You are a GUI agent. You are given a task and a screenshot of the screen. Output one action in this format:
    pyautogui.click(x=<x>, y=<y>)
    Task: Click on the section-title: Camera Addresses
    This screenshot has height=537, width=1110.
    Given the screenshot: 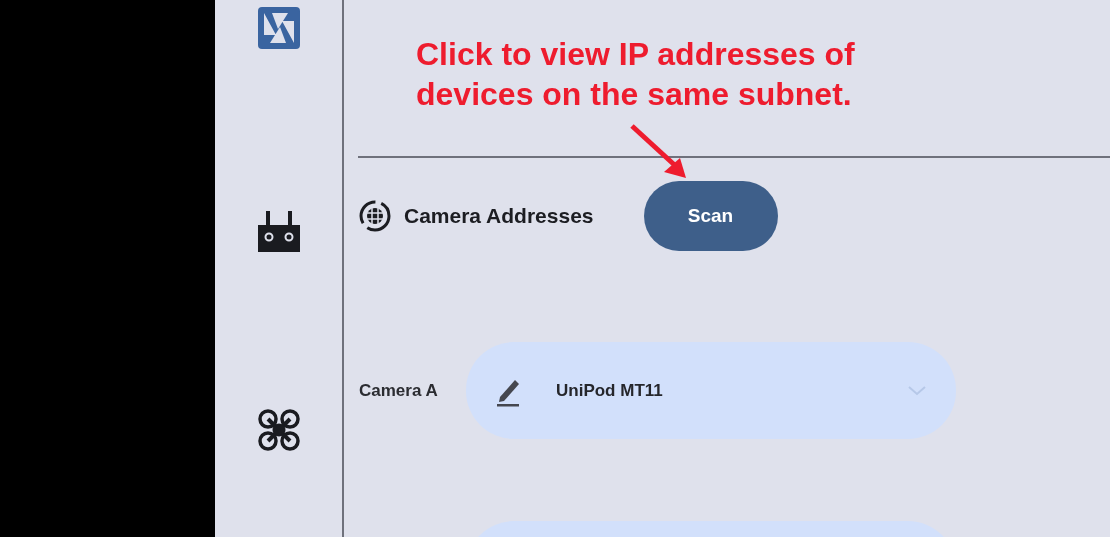 What is the action you would take?
    pyautogui.click(x=499, y=216)
    